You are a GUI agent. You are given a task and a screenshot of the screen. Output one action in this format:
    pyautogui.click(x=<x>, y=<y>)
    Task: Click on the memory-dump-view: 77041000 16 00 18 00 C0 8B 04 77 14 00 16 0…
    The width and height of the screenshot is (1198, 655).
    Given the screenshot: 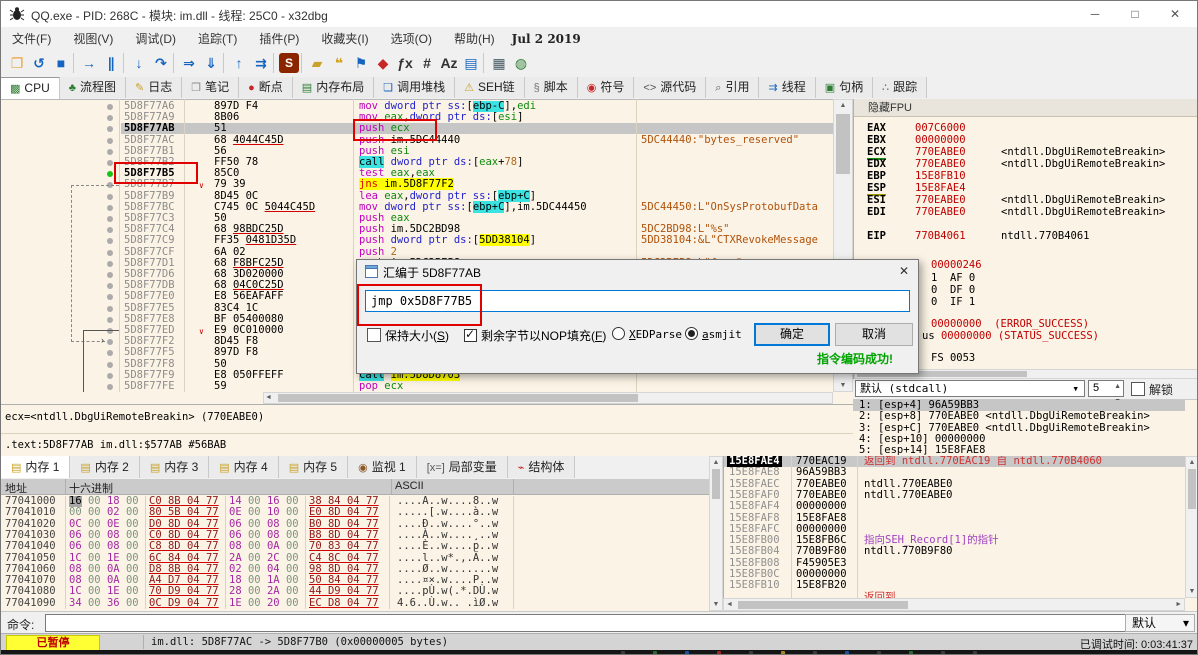 What is the action you would take?
    pyautogui.click(x=355, y=552)
    